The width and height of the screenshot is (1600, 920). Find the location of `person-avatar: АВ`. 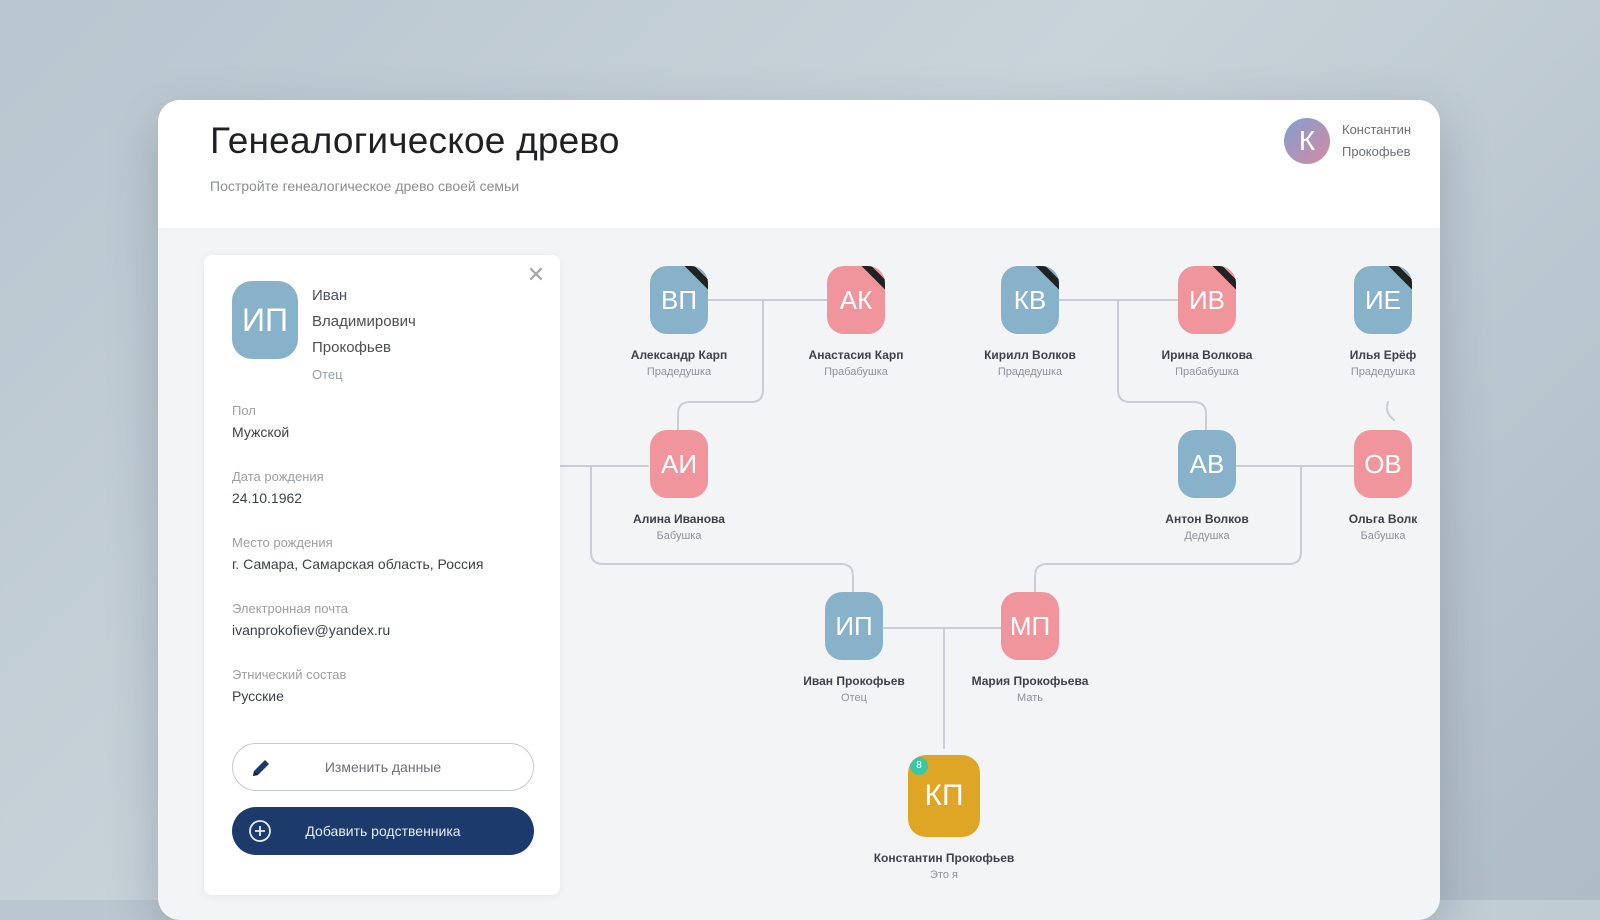

person-avatar: АВ is located at coordinates (1207, 464).